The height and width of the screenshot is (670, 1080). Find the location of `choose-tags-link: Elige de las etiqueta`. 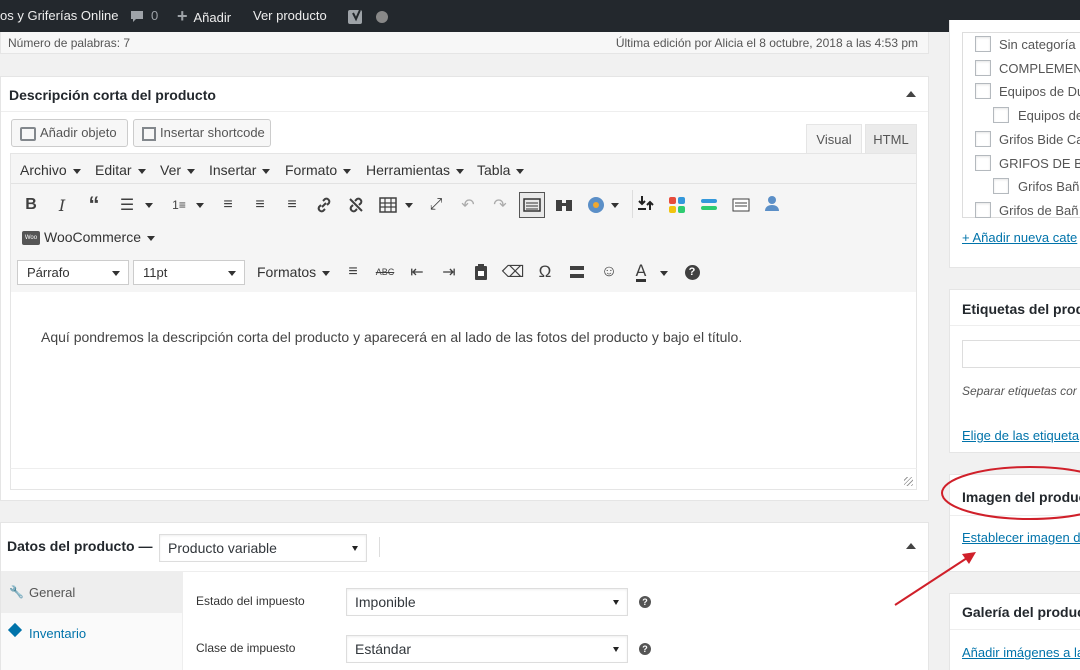

choose-tags-link: Elige de las etiqueta is located at coordinates (1020, 435).